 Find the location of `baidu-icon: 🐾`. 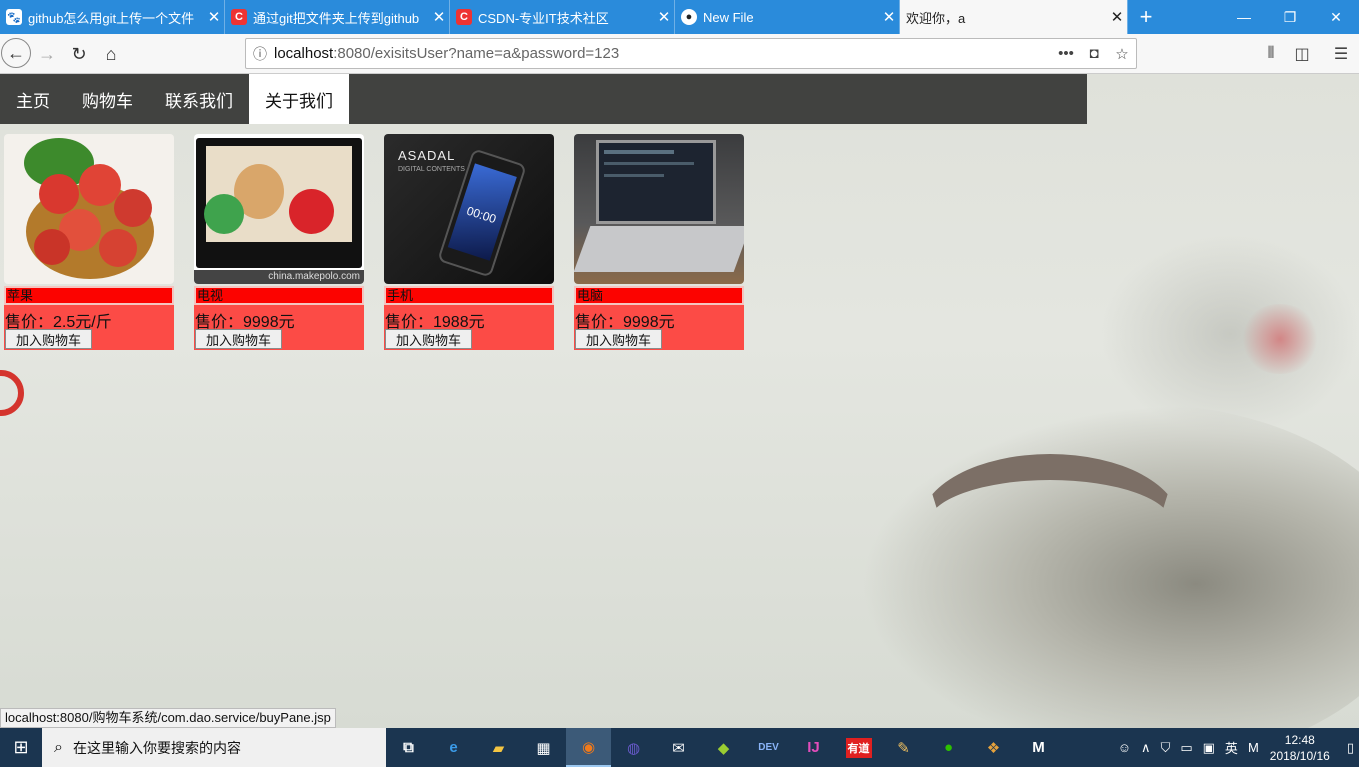

baidu-icon: 🐾 is located at coordinates (14, 17).